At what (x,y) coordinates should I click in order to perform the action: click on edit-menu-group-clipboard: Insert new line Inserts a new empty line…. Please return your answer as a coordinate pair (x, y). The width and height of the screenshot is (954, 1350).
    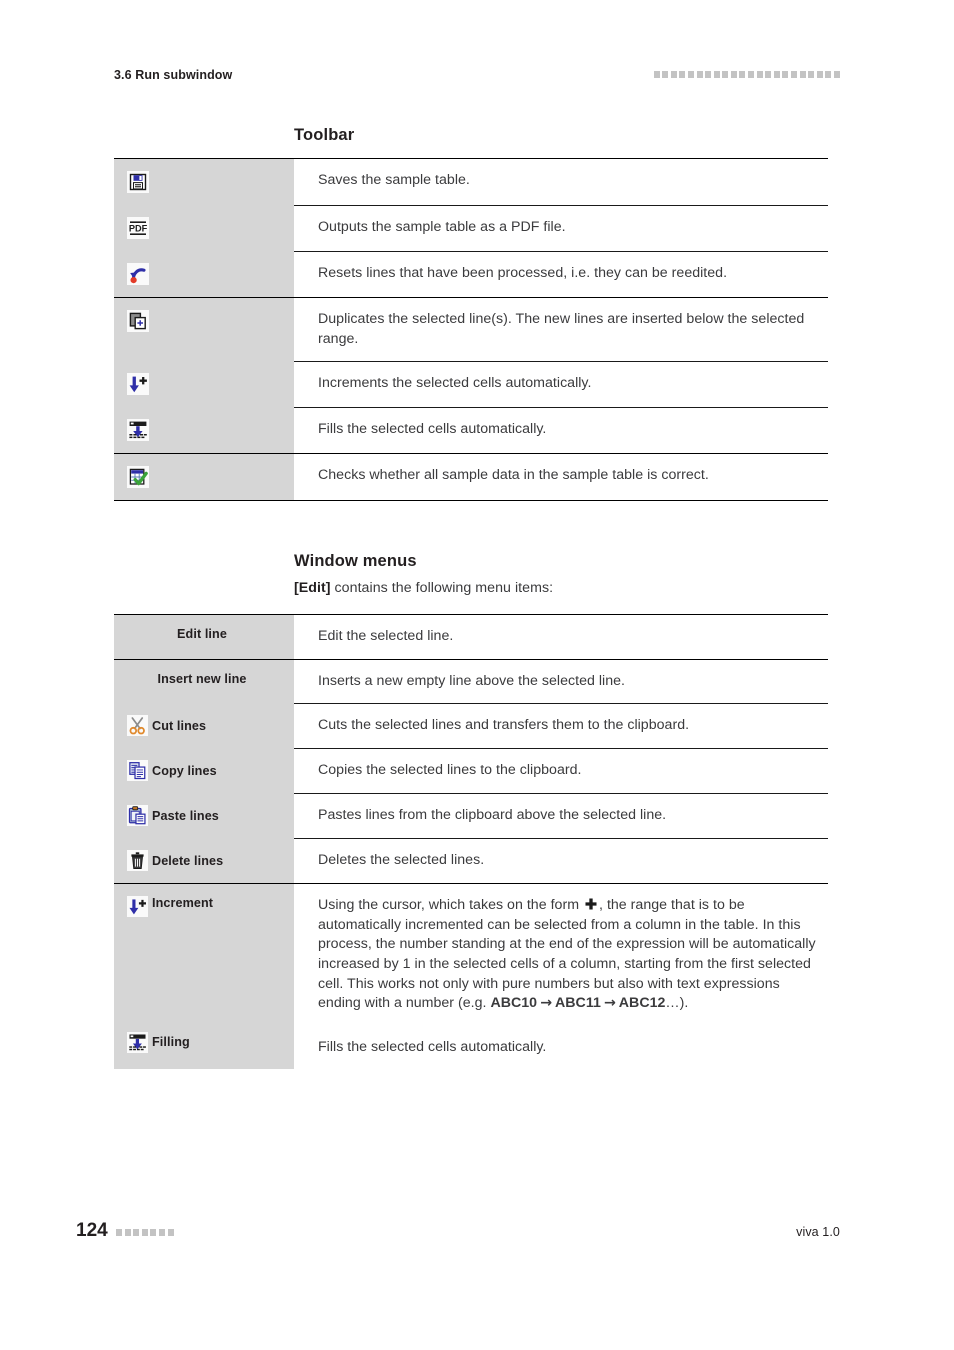
    Looking at the image, I should click on (471, 771).